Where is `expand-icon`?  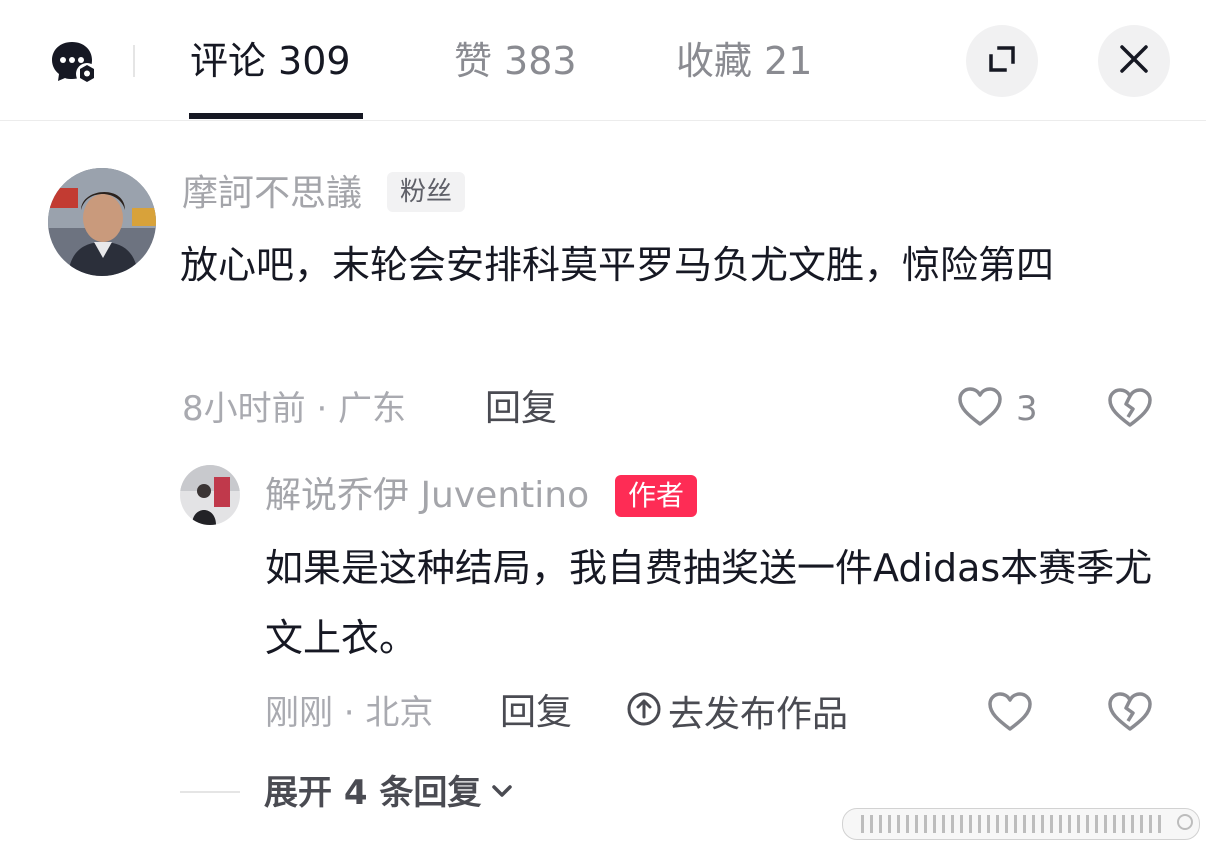 expand-icon is located at coordinates (1002, 61).